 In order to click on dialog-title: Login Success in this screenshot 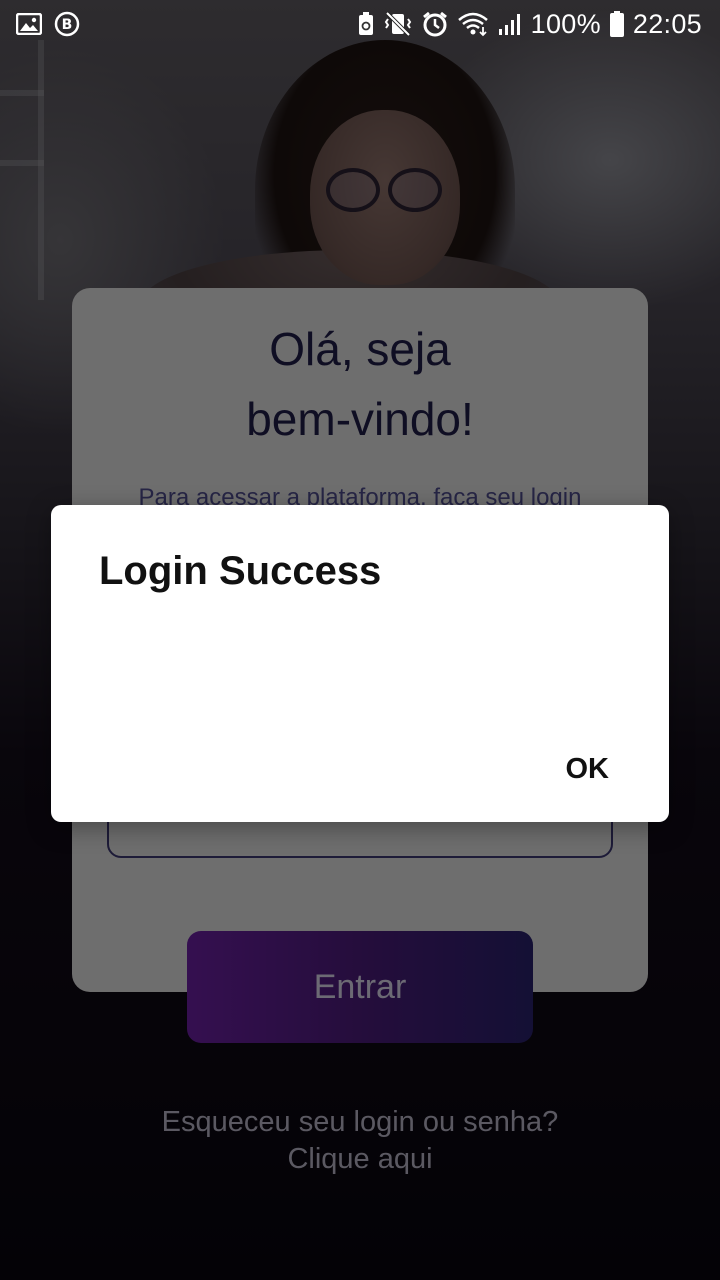, I will do `click(240, 571)`.